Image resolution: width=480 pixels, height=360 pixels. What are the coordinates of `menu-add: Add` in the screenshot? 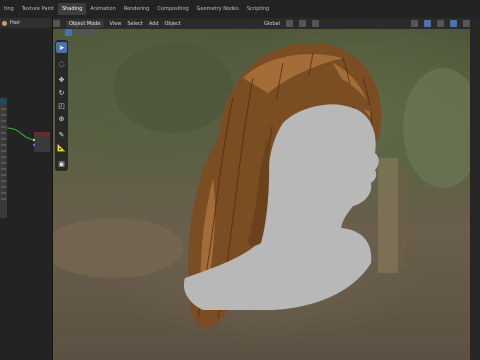 It's located at (154, 24).